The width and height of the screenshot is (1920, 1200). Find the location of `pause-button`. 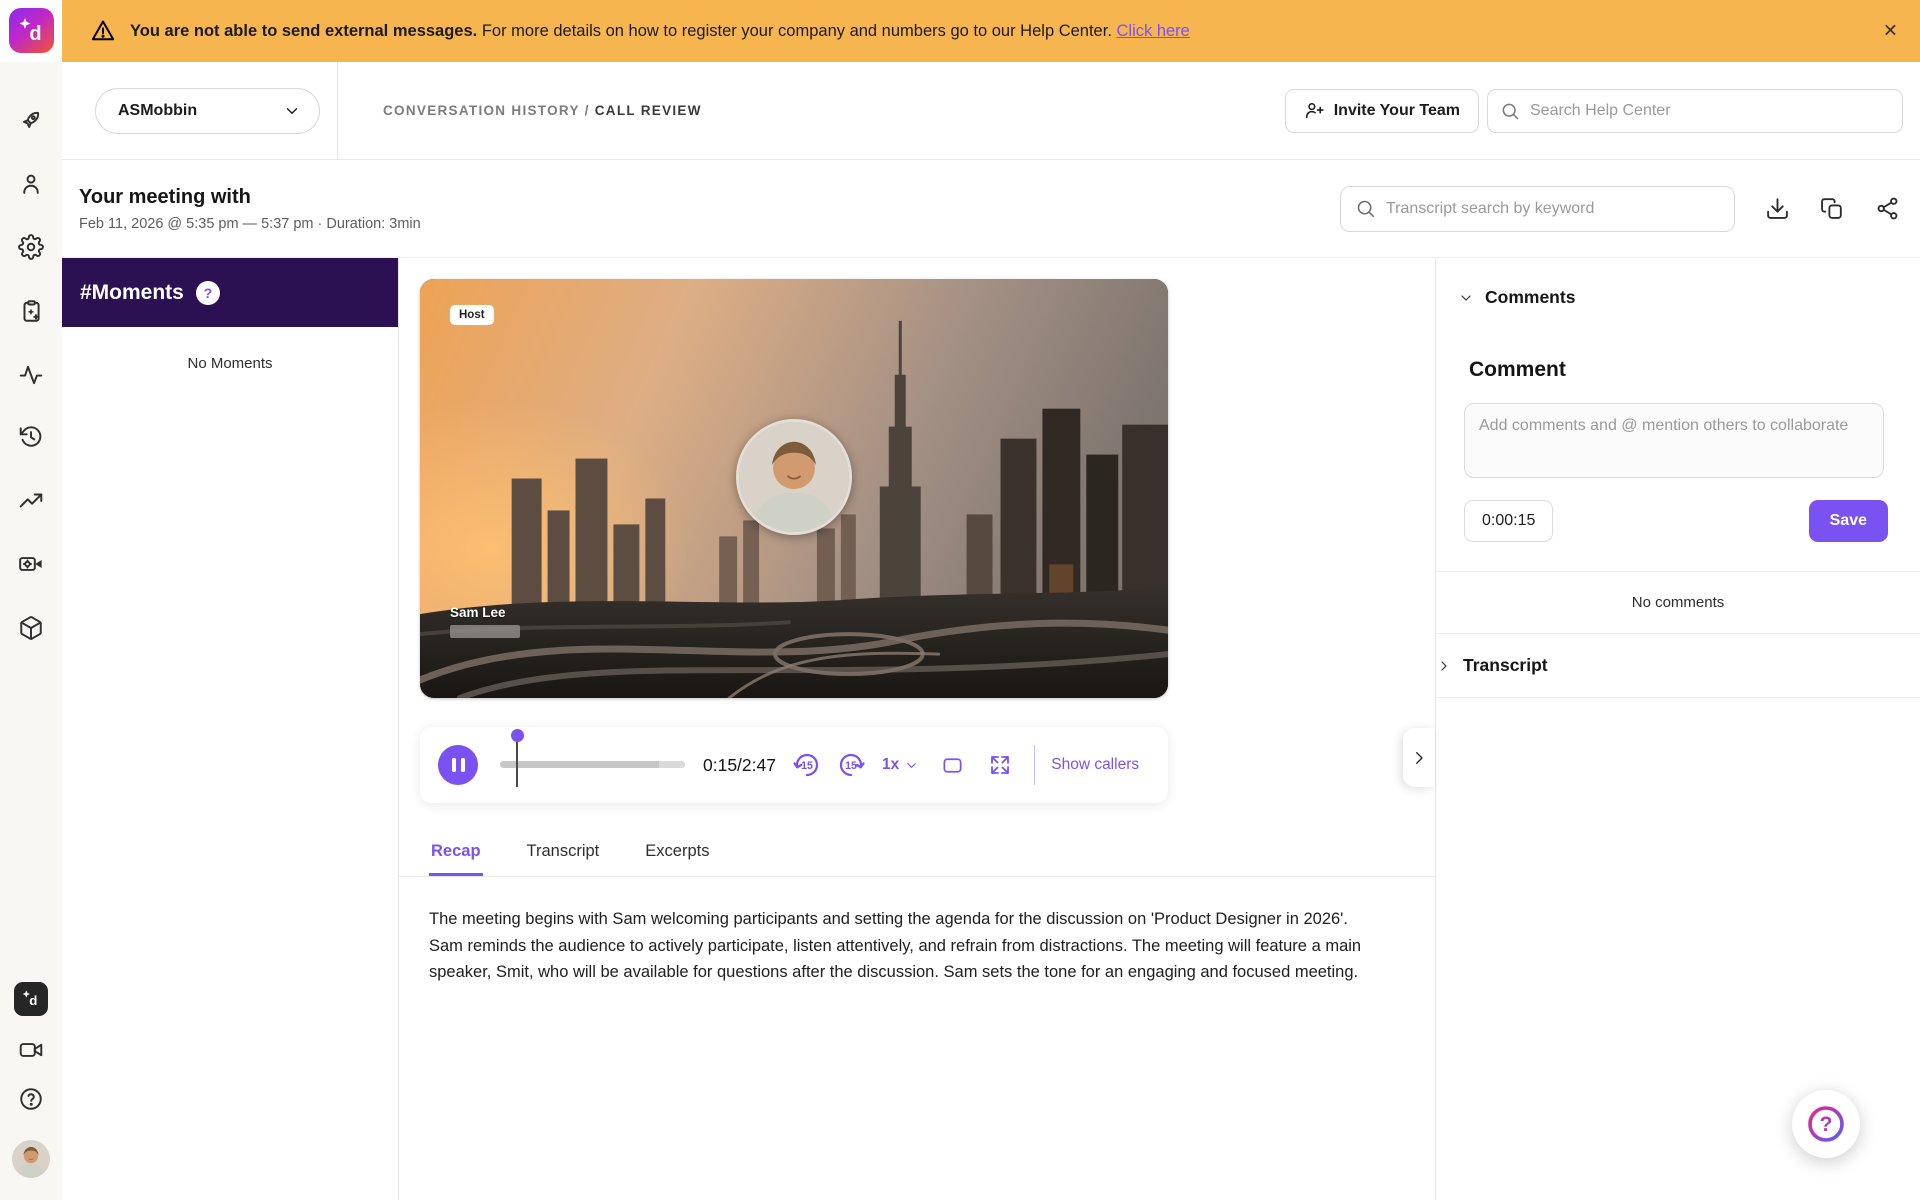

pause-button is located at coordinates (458, 765).